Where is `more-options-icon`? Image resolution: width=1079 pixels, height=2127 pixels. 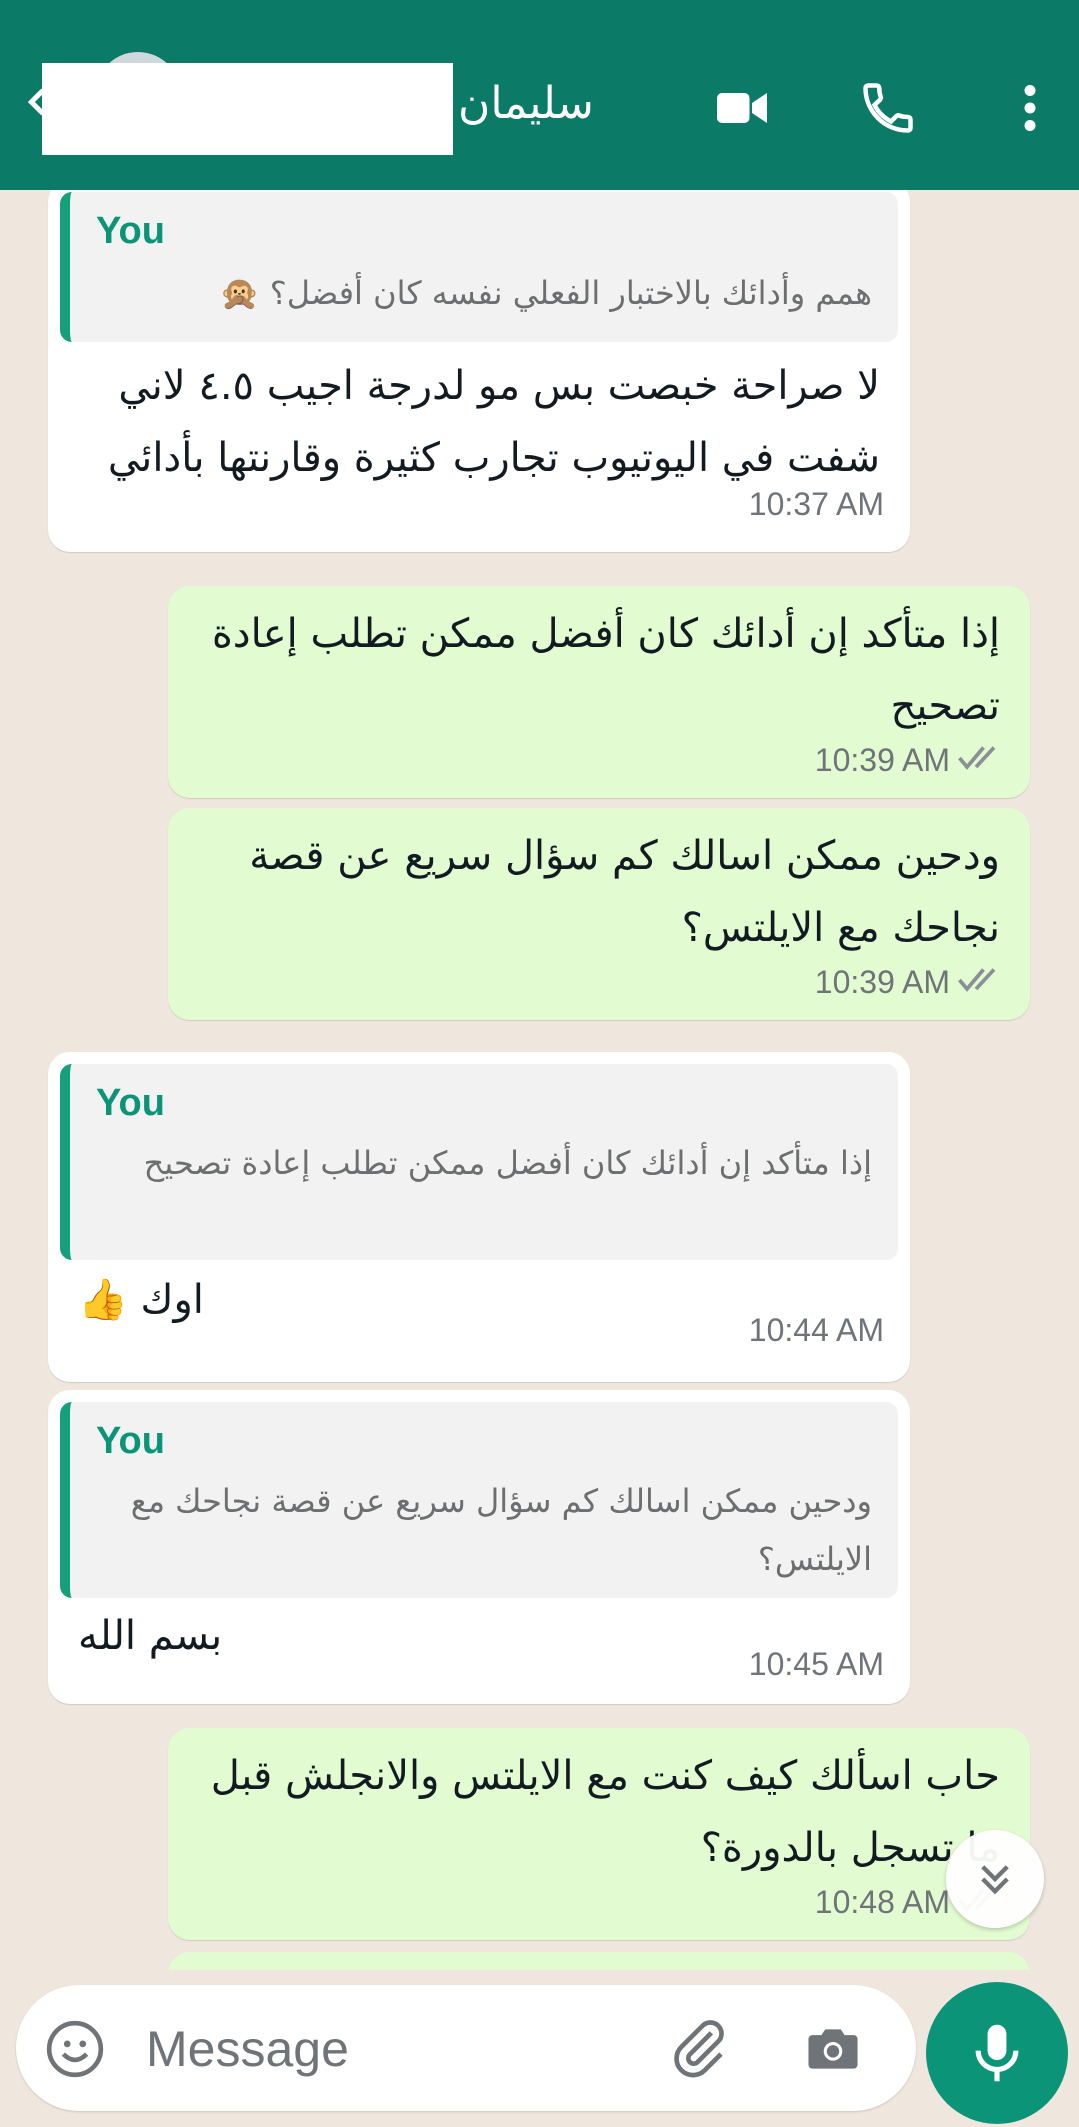 more-options-icon is located at coordinates (1030, 108).